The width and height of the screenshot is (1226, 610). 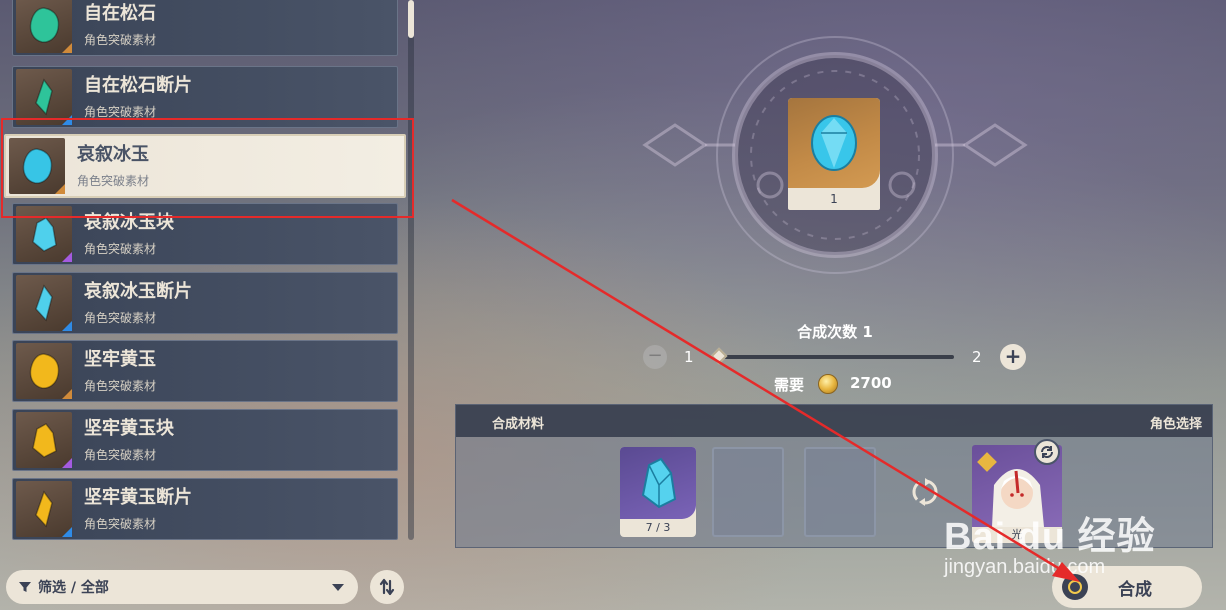 I want to click on slider-max-value: 2, so click(x=977, y=357).